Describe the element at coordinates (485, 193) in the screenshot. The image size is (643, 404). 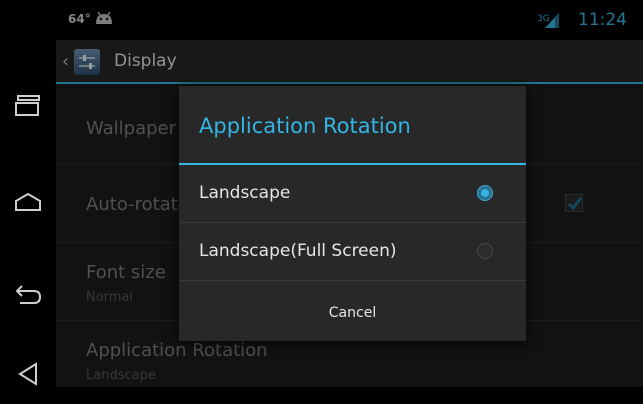
I see `radio-selected-icon` at that location.